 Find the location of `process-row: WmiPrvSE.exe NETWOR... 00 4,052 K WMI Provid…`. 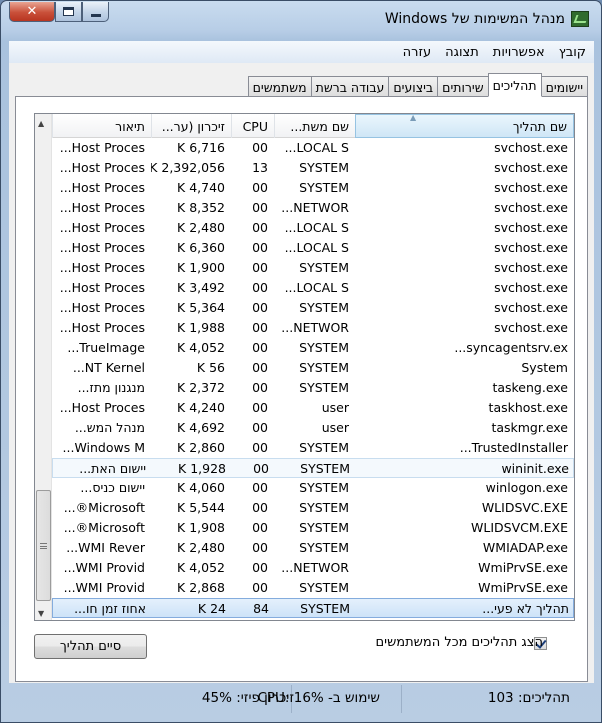

process-row: WmiPrvSE.exe NETWOR... 00 4,052 K WMI Provid… is located at coordinates (313, 568).